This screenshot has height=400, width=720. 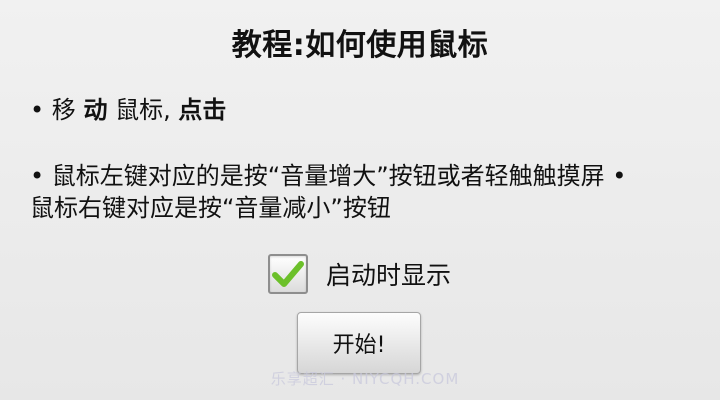 I want to click on show-on-start-row: 启动时显示, so click(x=359, y=274).